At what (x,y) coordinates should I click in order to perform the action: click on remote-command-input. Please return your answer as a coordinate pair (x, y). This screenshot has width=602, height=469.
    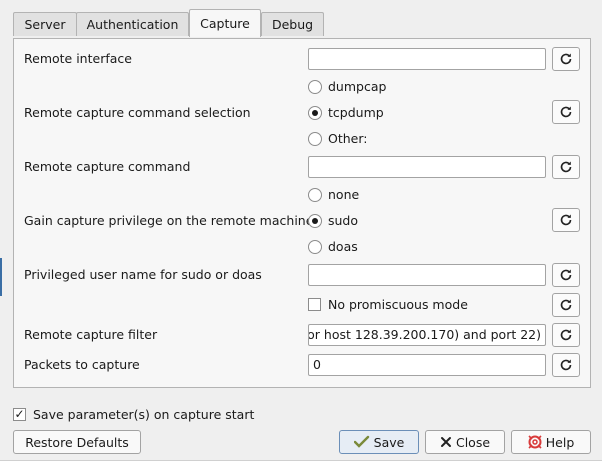
    Looking at the image, I should click on (427, 167).